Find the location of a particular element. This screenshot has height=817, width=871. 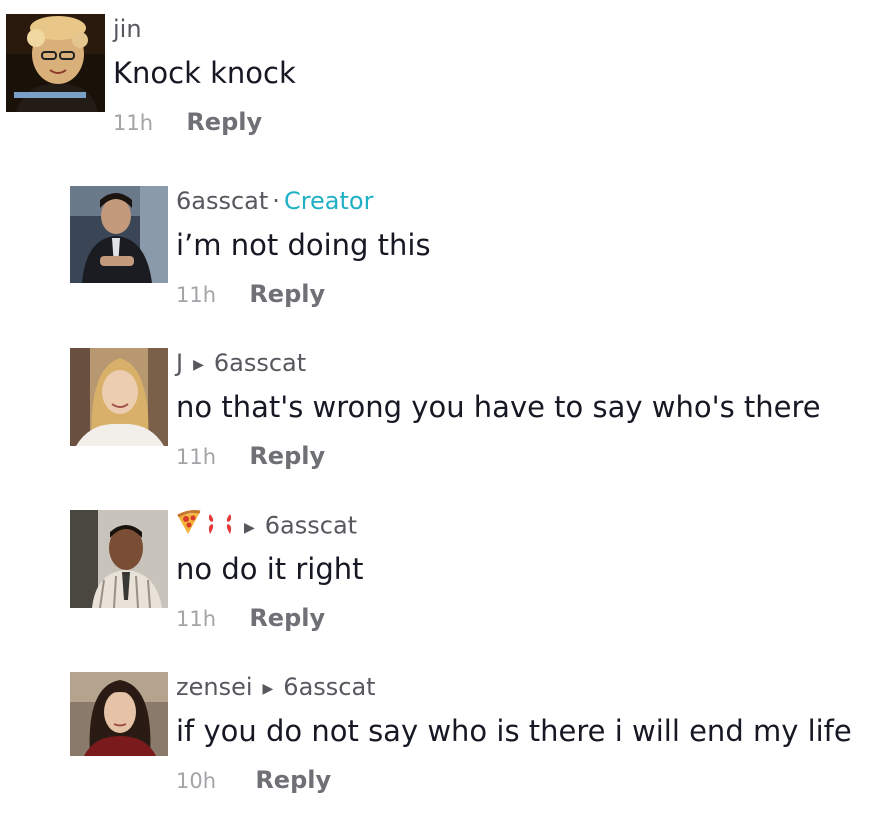

username-emojis is located at coordinates (205, 526).